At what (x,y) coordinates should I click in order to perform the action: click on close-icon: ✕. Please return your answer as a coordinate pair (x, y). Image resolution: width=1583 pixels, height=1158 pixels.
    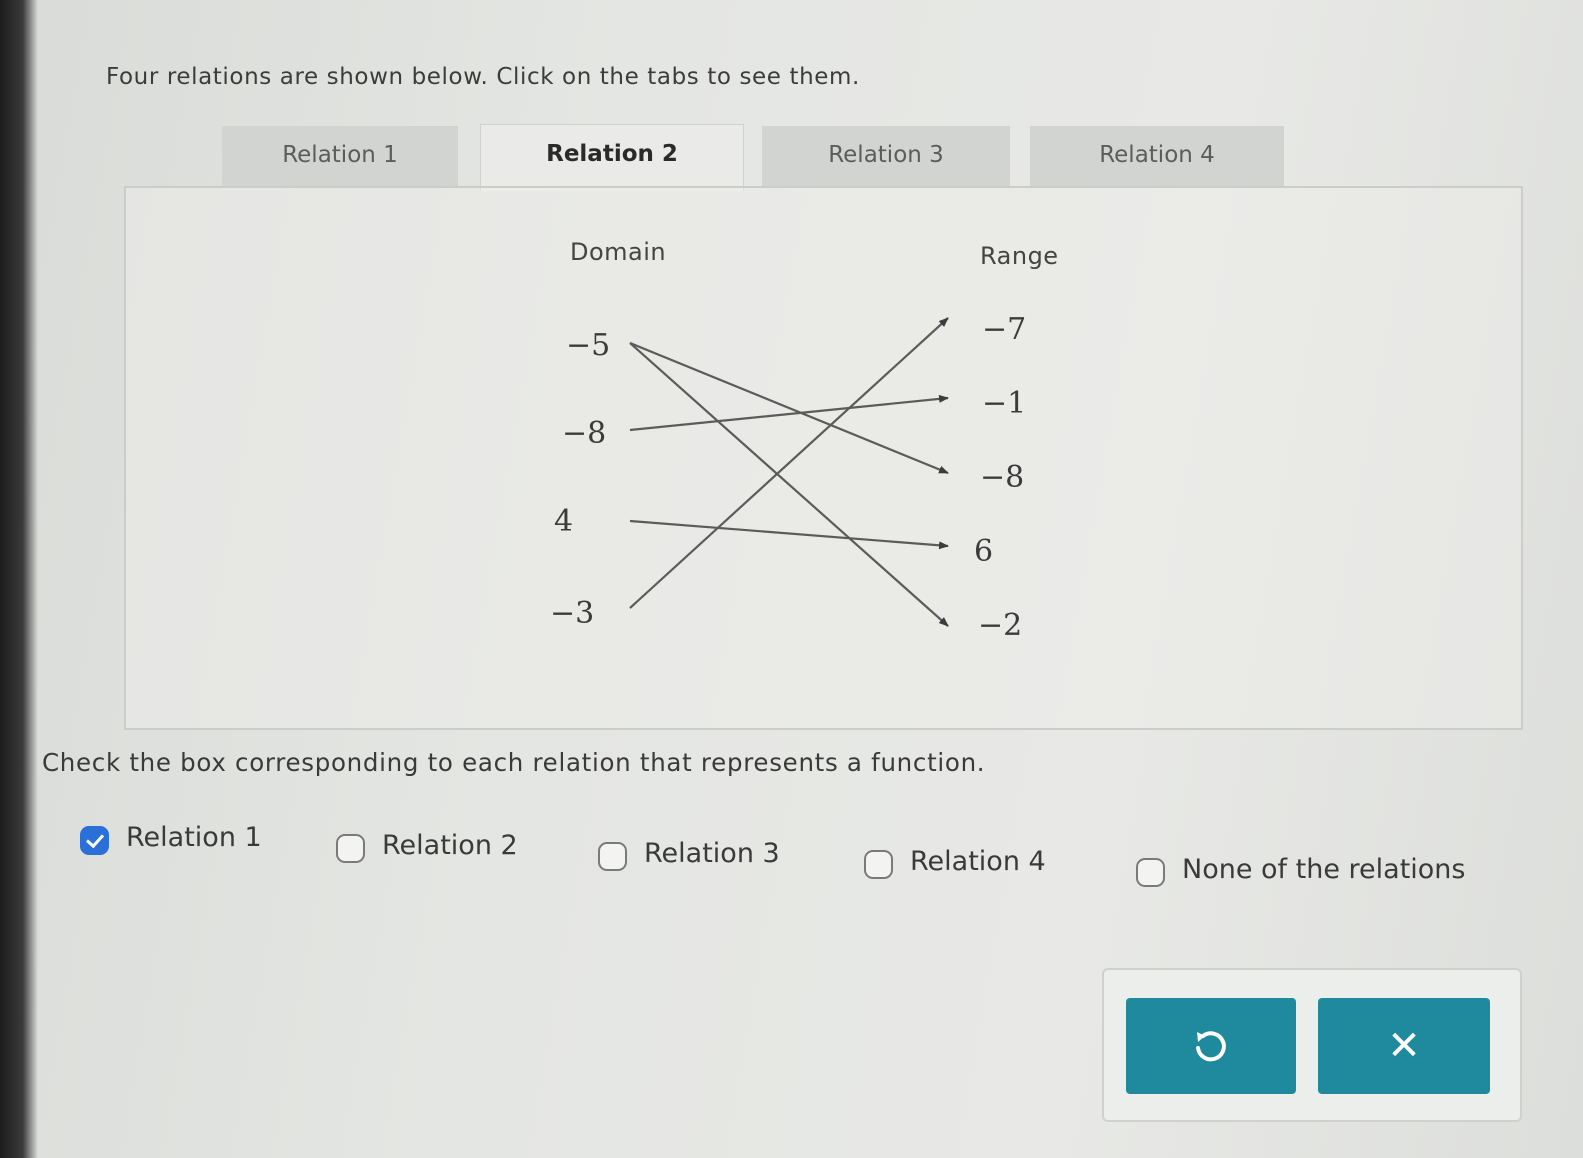
    Looking at the image, I should click on (1404, 1046).